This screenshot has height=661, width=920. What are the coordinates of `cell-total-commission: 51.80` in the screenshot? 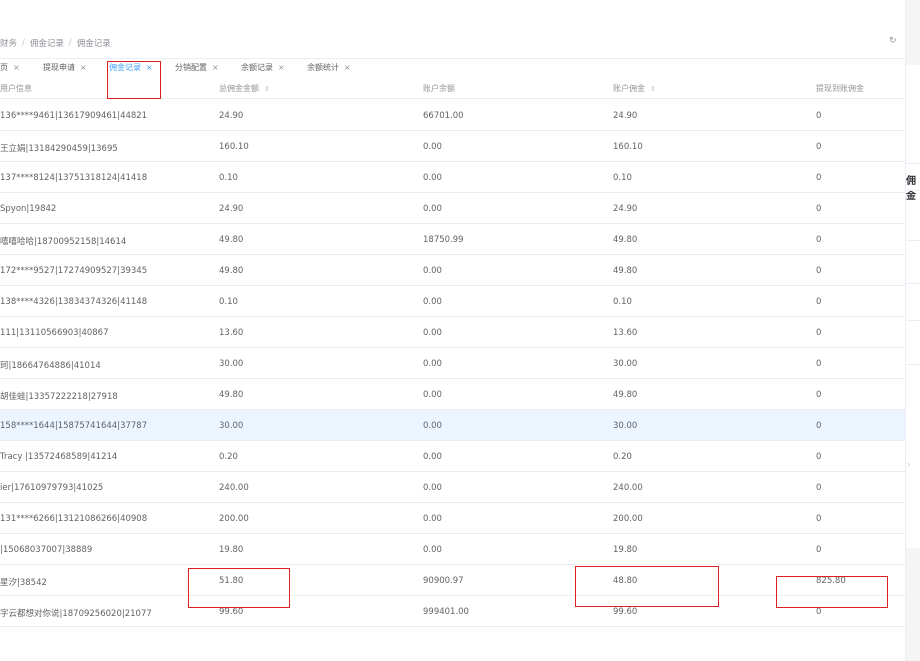 It's located at (231, 581).